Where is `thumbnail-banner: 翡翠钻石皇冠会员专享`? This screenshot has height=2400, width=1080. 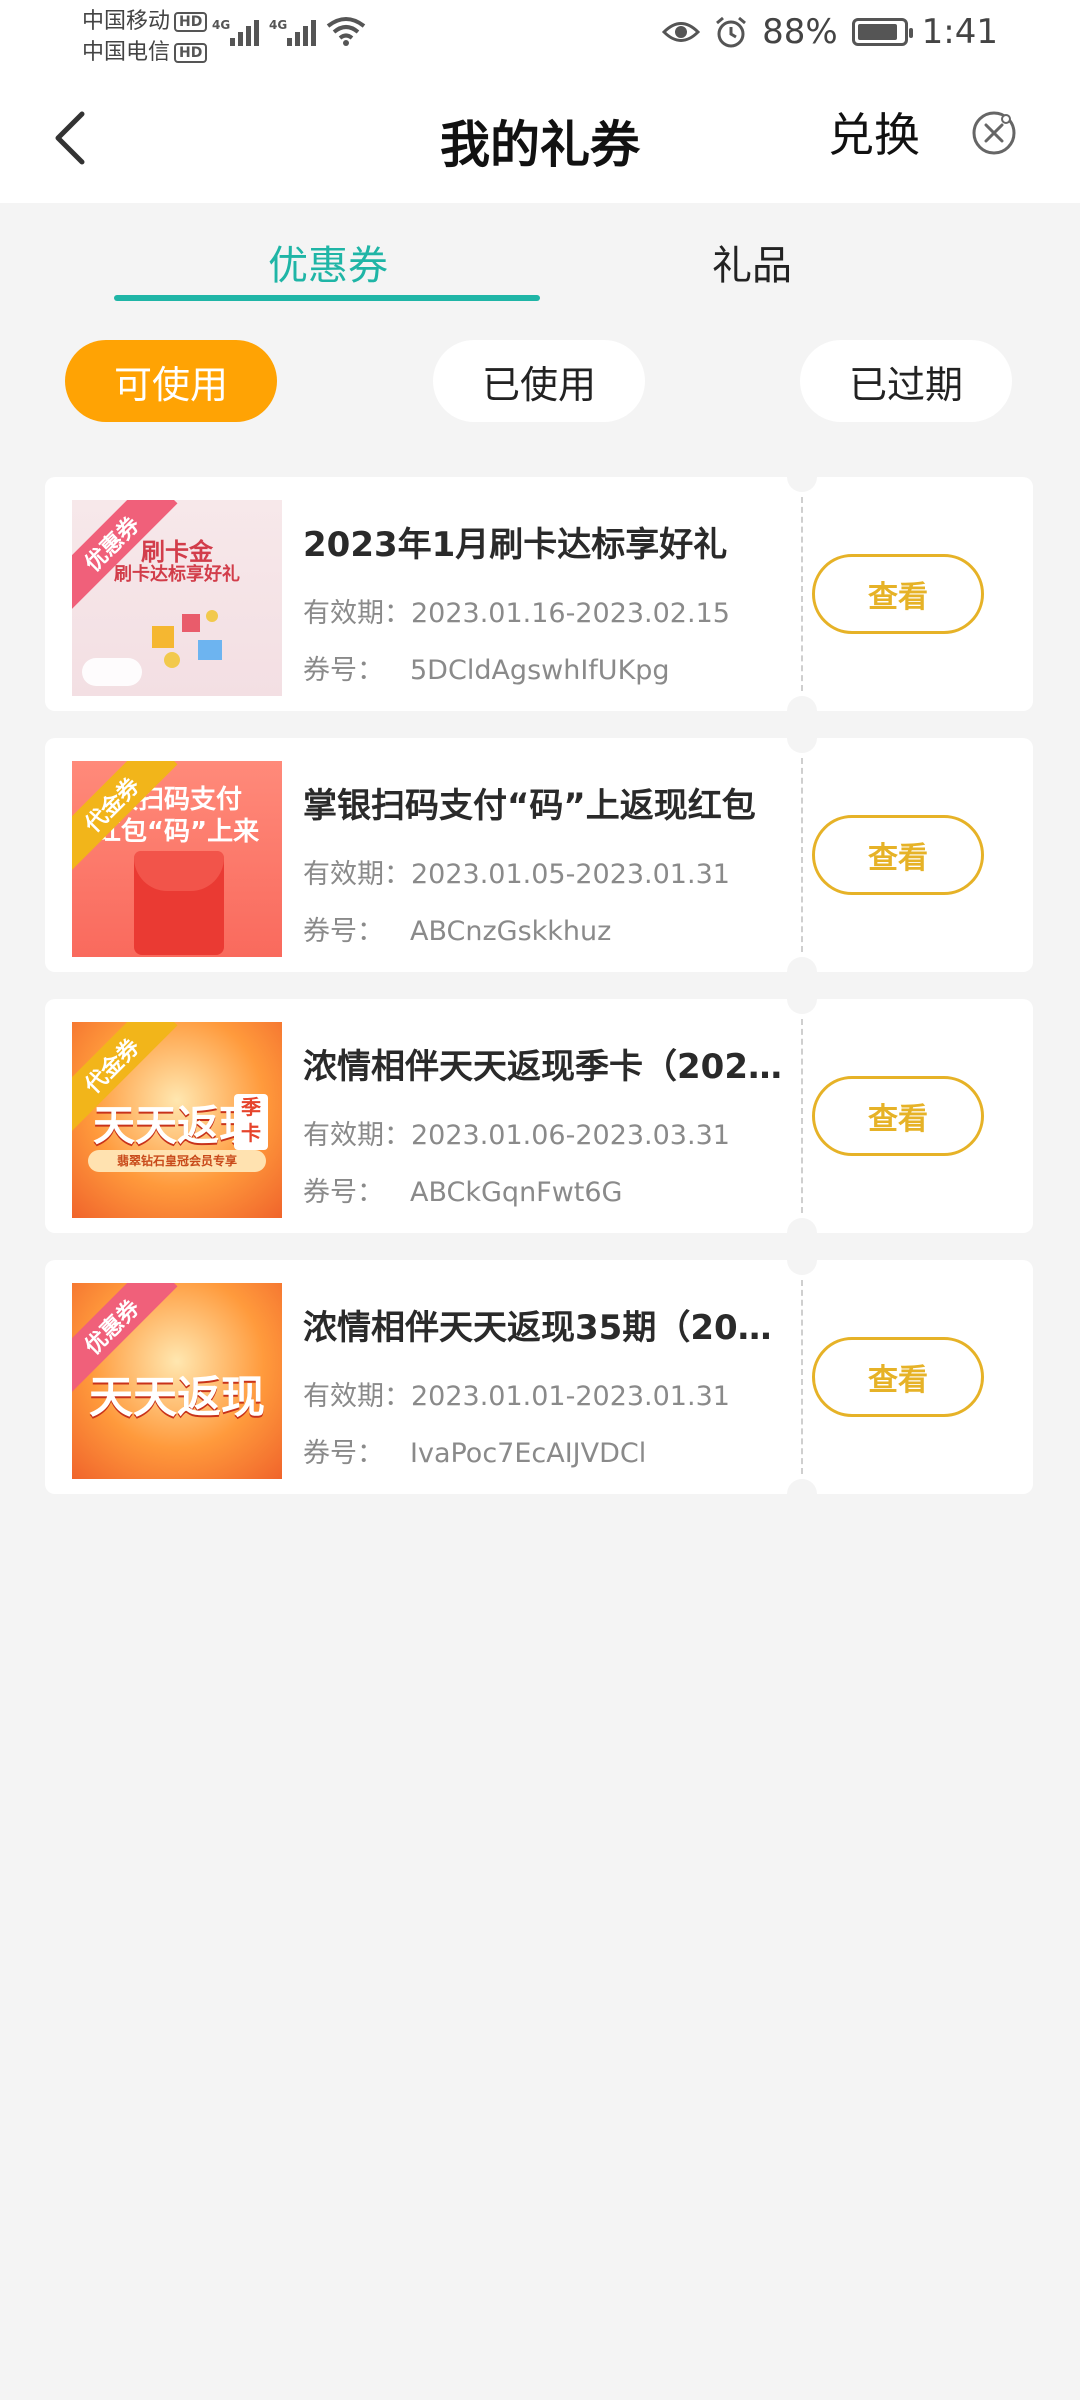 thumbnail-banner: 翡翠钻石皇冠会员专享 is located at coordinates (177, 1161).